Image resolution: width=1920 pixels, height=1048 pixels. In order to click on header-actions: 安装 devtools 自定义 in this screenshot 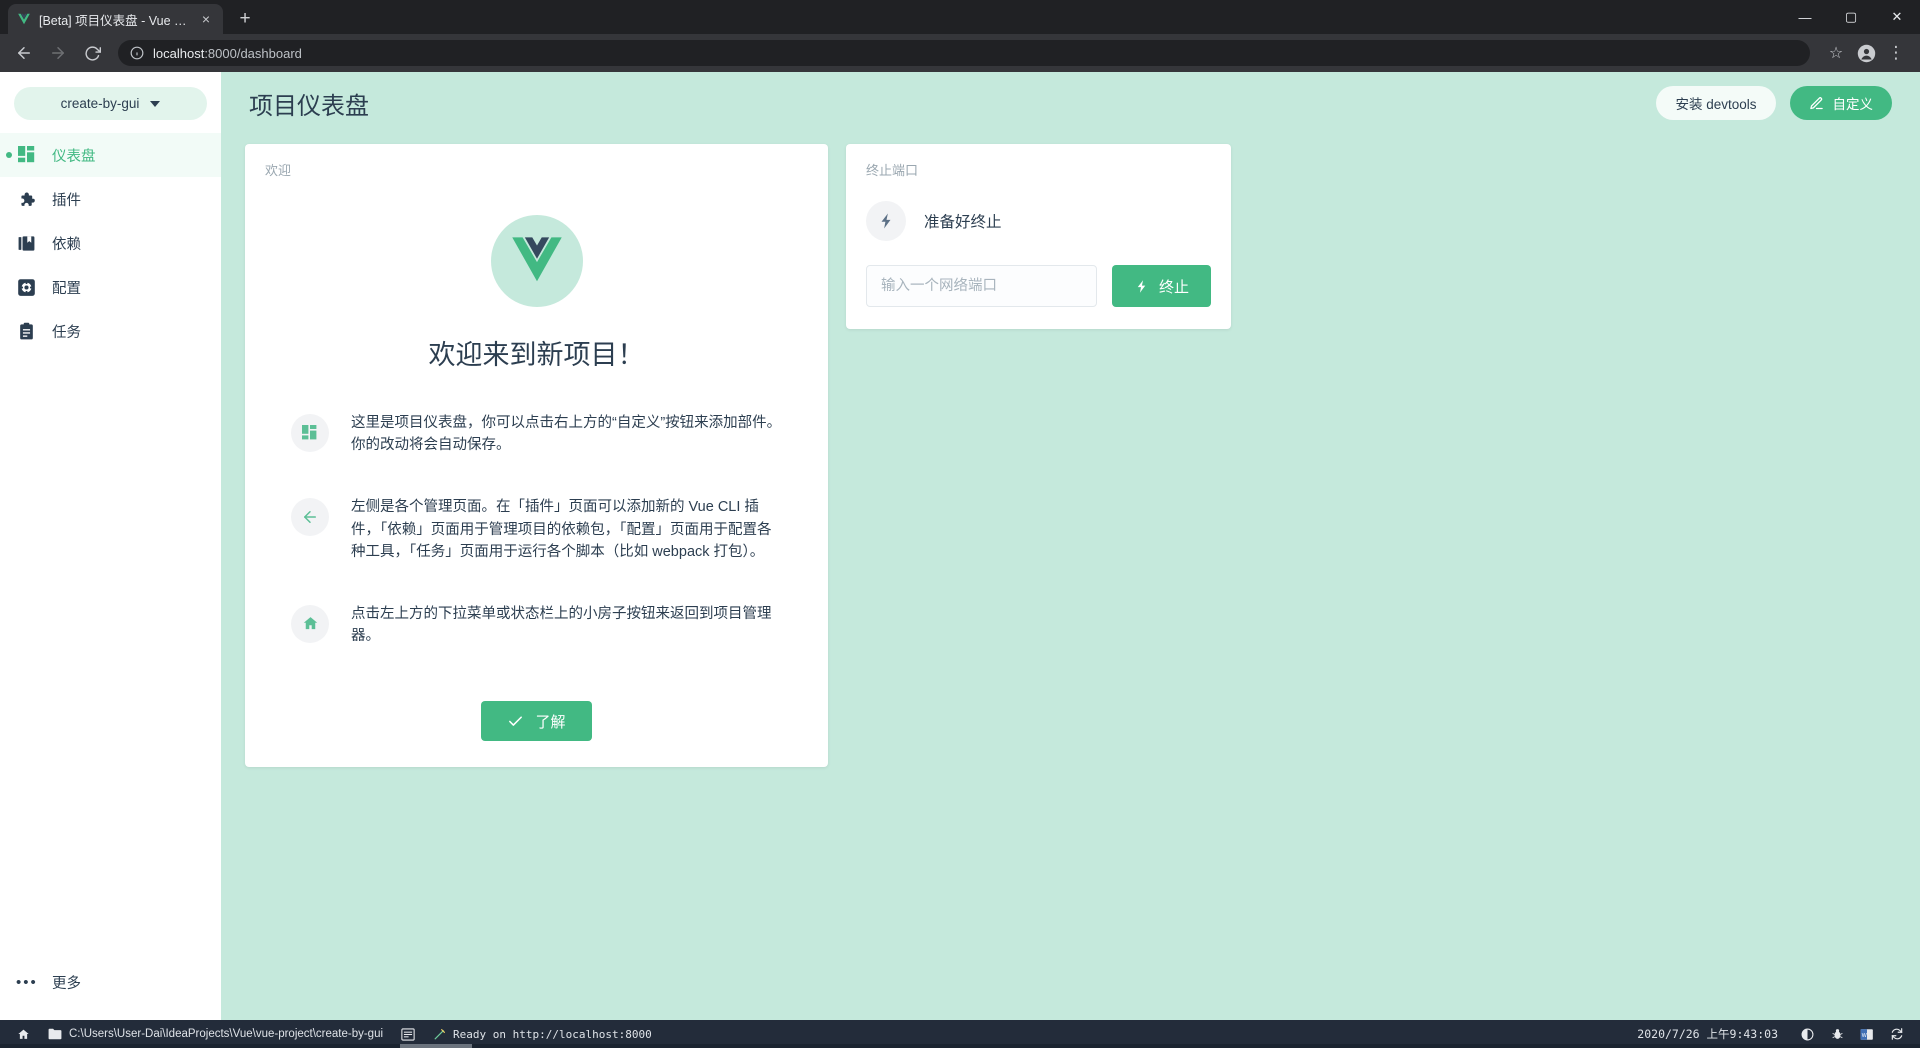, I will do `click(1774, 103)`.